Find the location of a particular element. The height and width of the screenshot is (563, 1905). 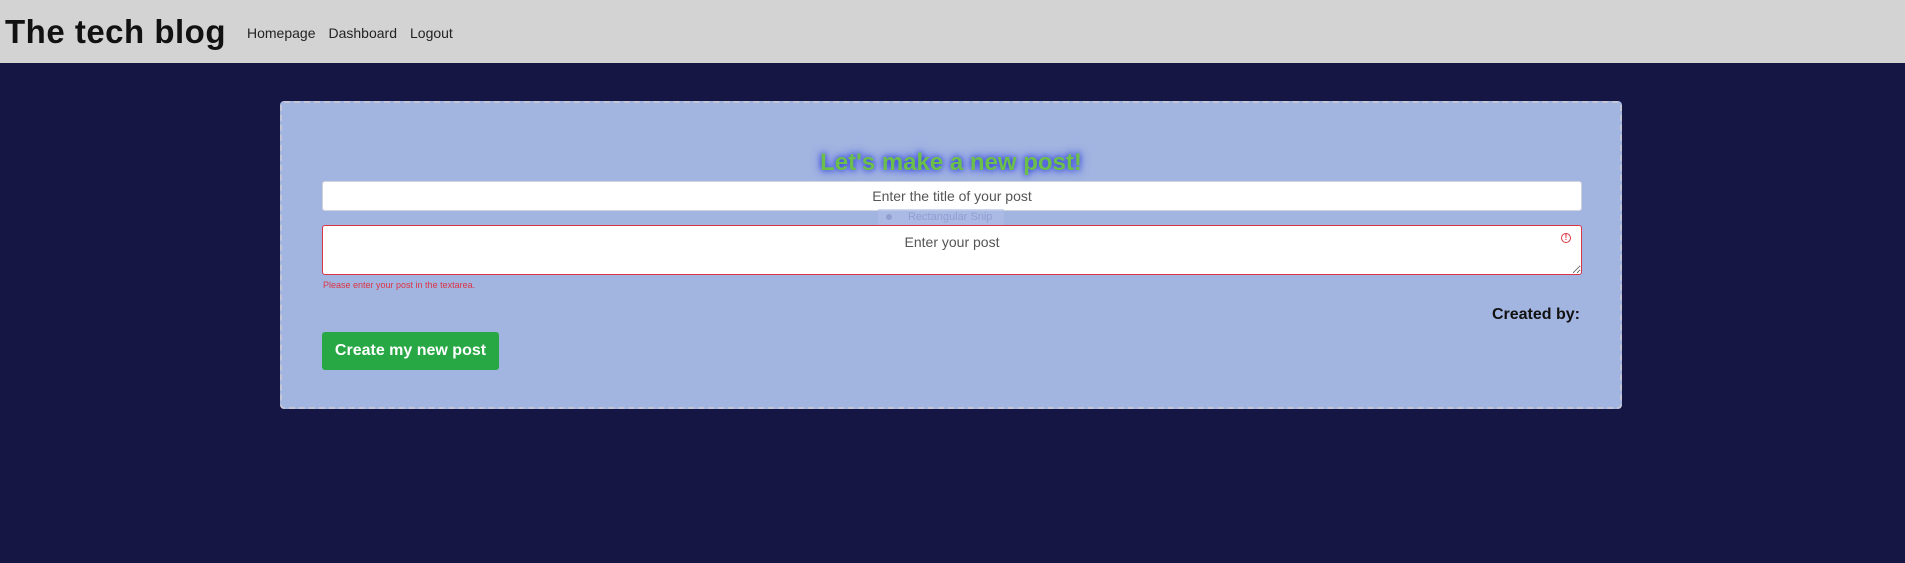

form-heading: Let's make a new post! is located at coordinates (951, 162).